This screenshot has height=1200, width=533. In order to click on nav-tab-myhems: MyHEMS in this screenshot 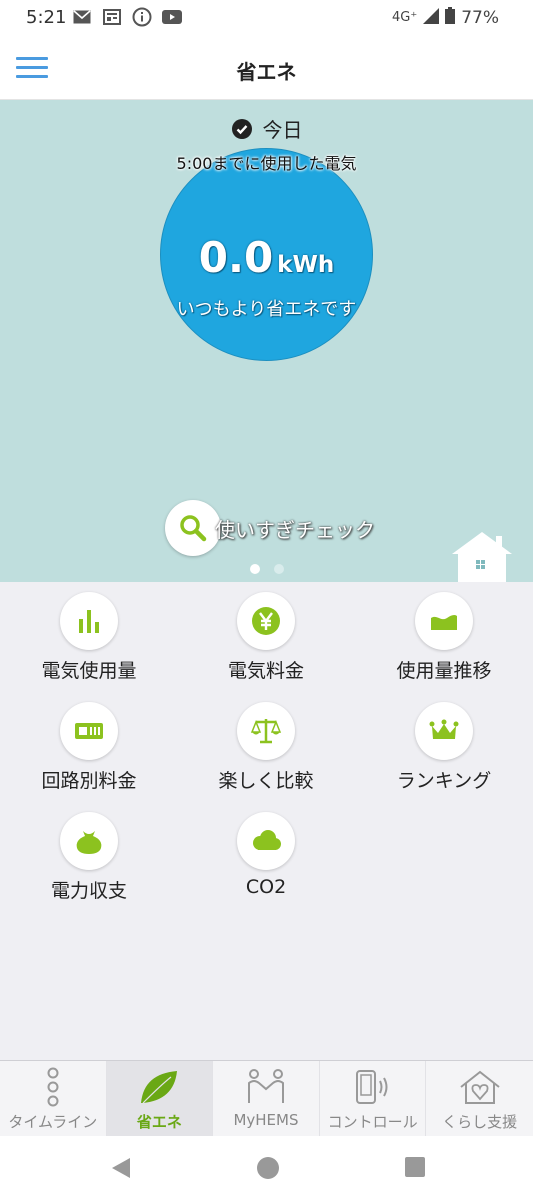, I will do `click(266, 1099)`.